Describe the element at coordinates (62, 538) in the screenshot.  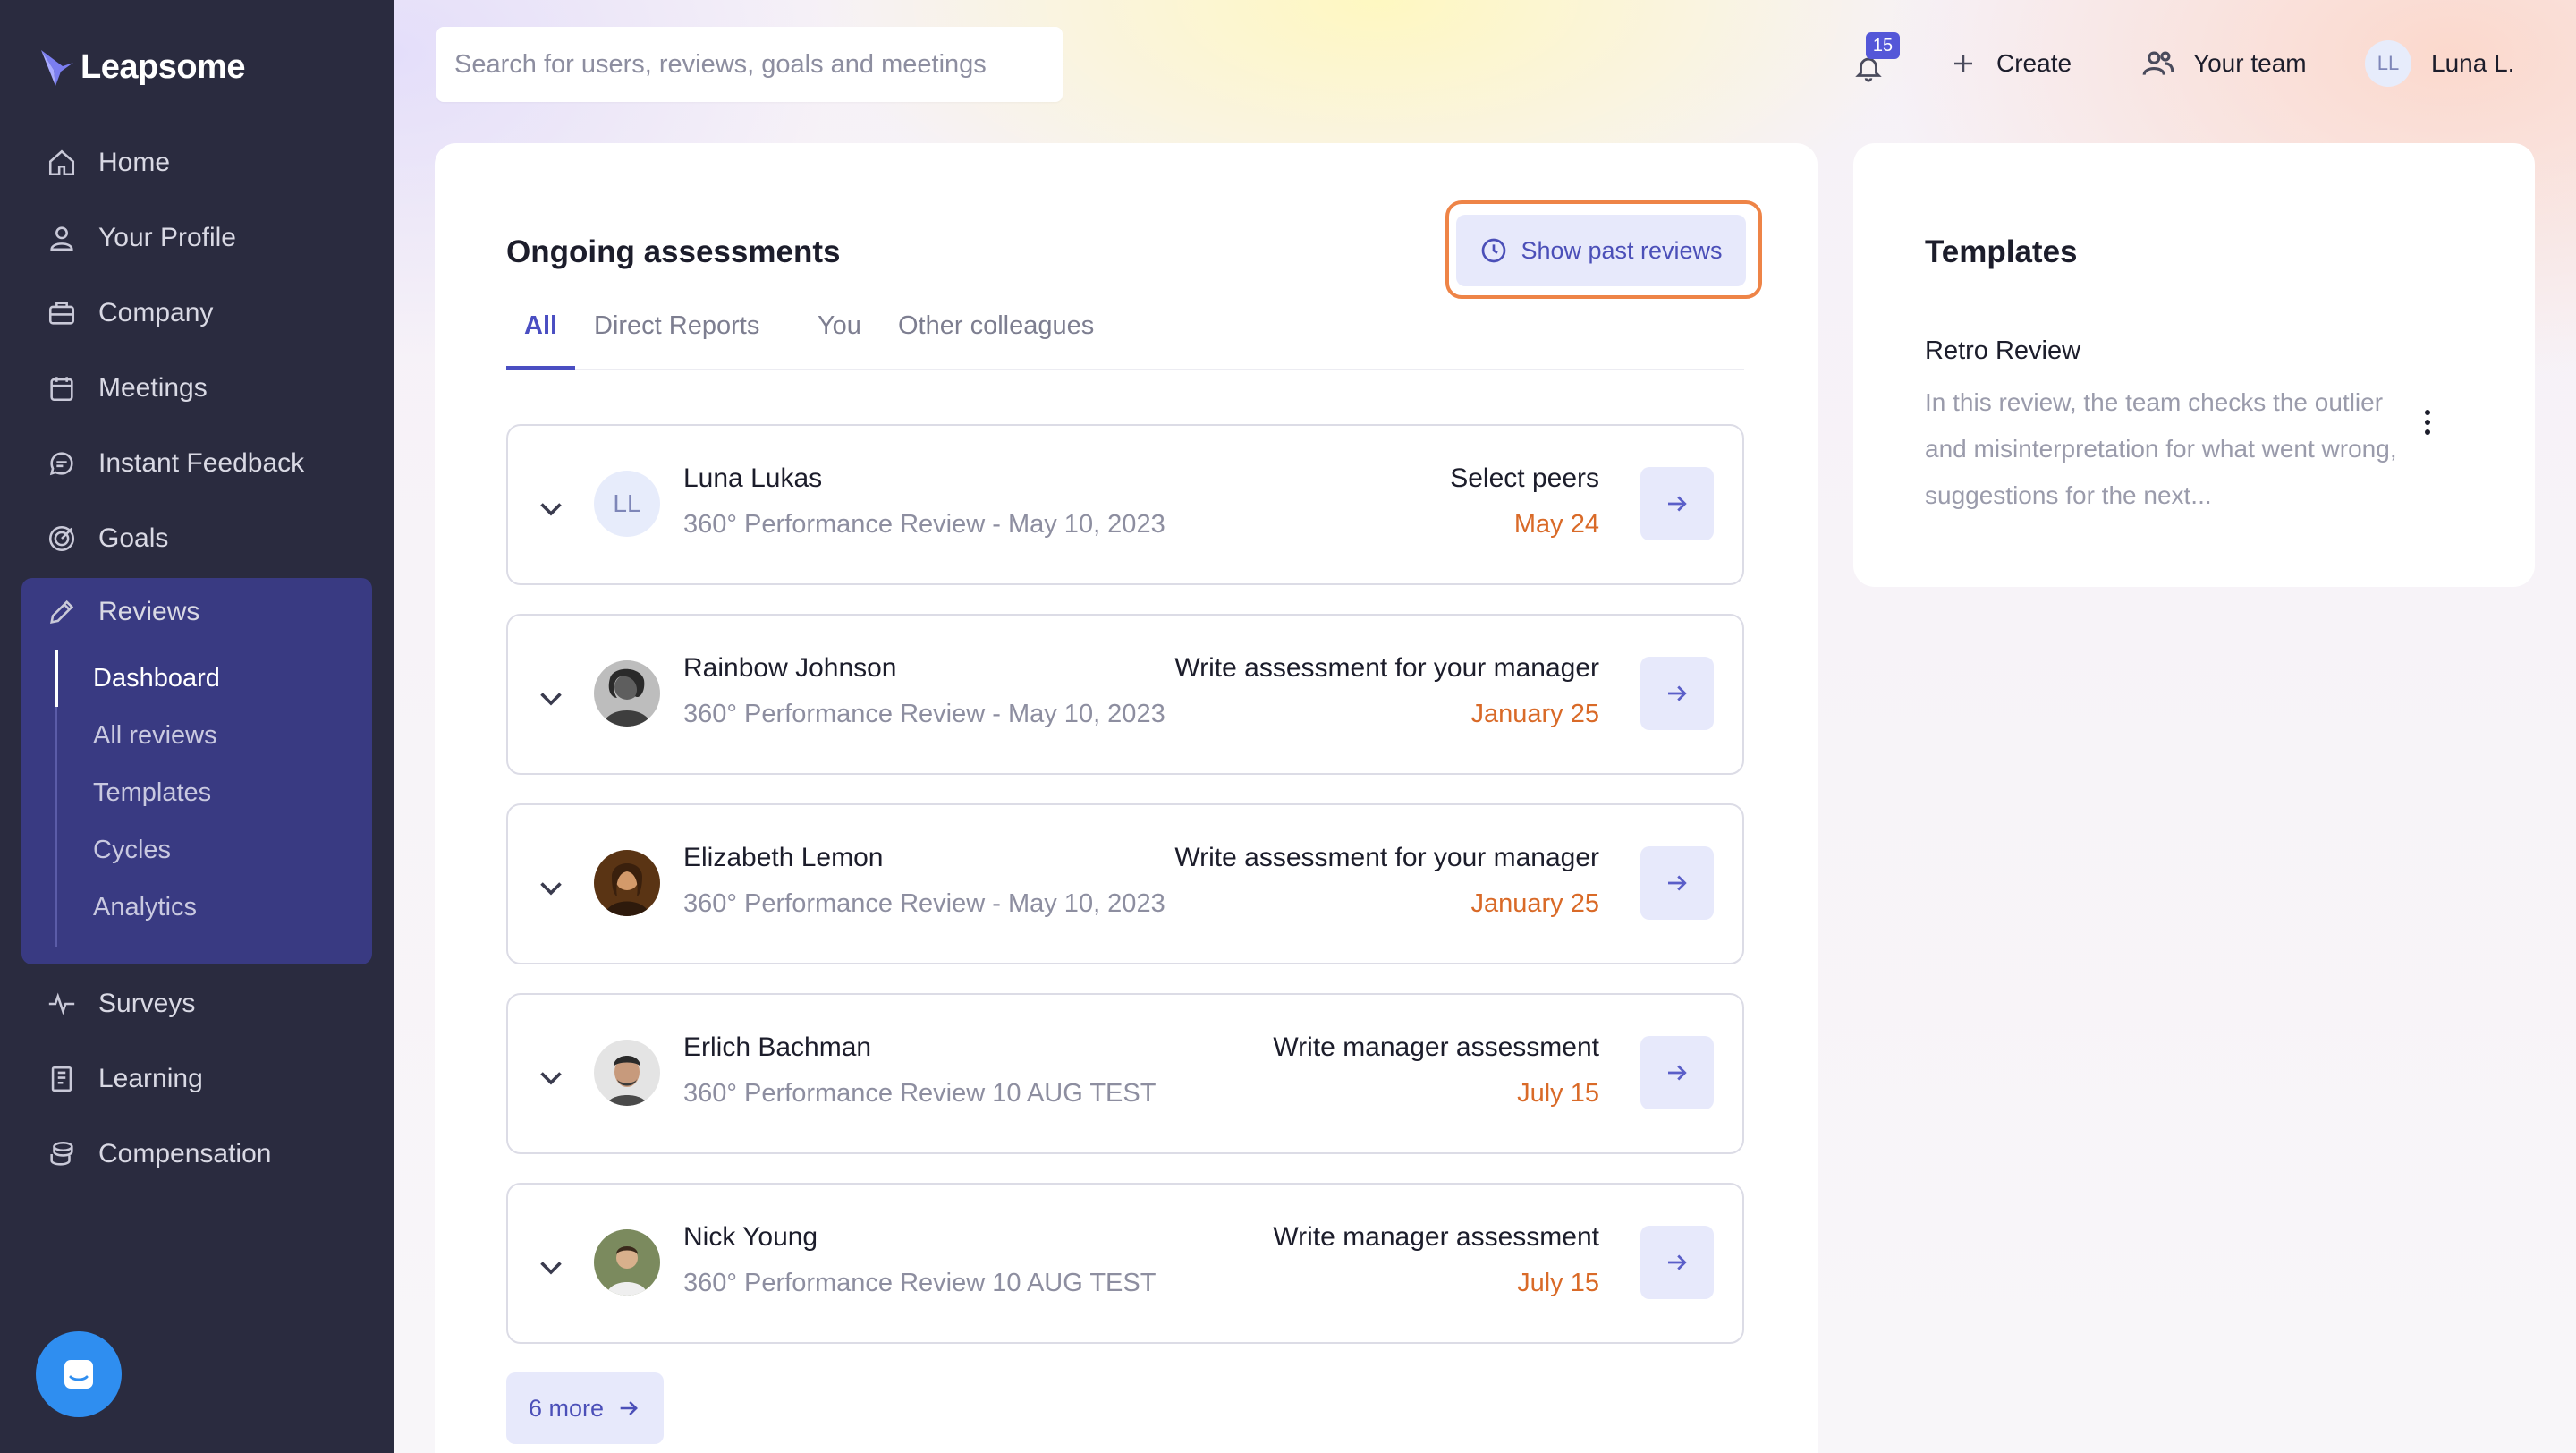
I see `target-icon` at that location.